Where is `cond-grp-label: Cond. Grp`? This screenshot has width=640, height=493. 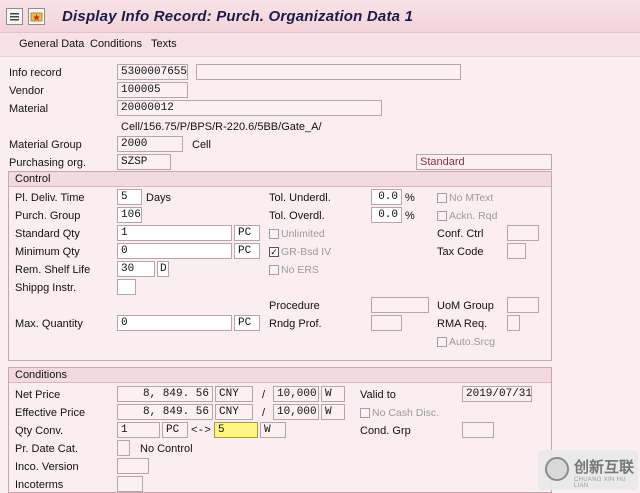 cond-grp-label: Cond. Grp is located at coordinates (385, 431).